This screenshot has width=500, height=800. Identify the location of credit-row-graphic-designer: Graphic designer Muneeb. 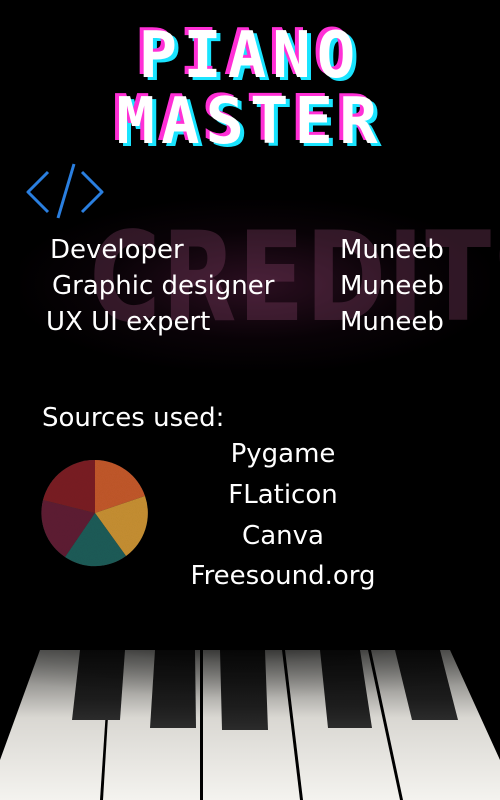
(250, 286).